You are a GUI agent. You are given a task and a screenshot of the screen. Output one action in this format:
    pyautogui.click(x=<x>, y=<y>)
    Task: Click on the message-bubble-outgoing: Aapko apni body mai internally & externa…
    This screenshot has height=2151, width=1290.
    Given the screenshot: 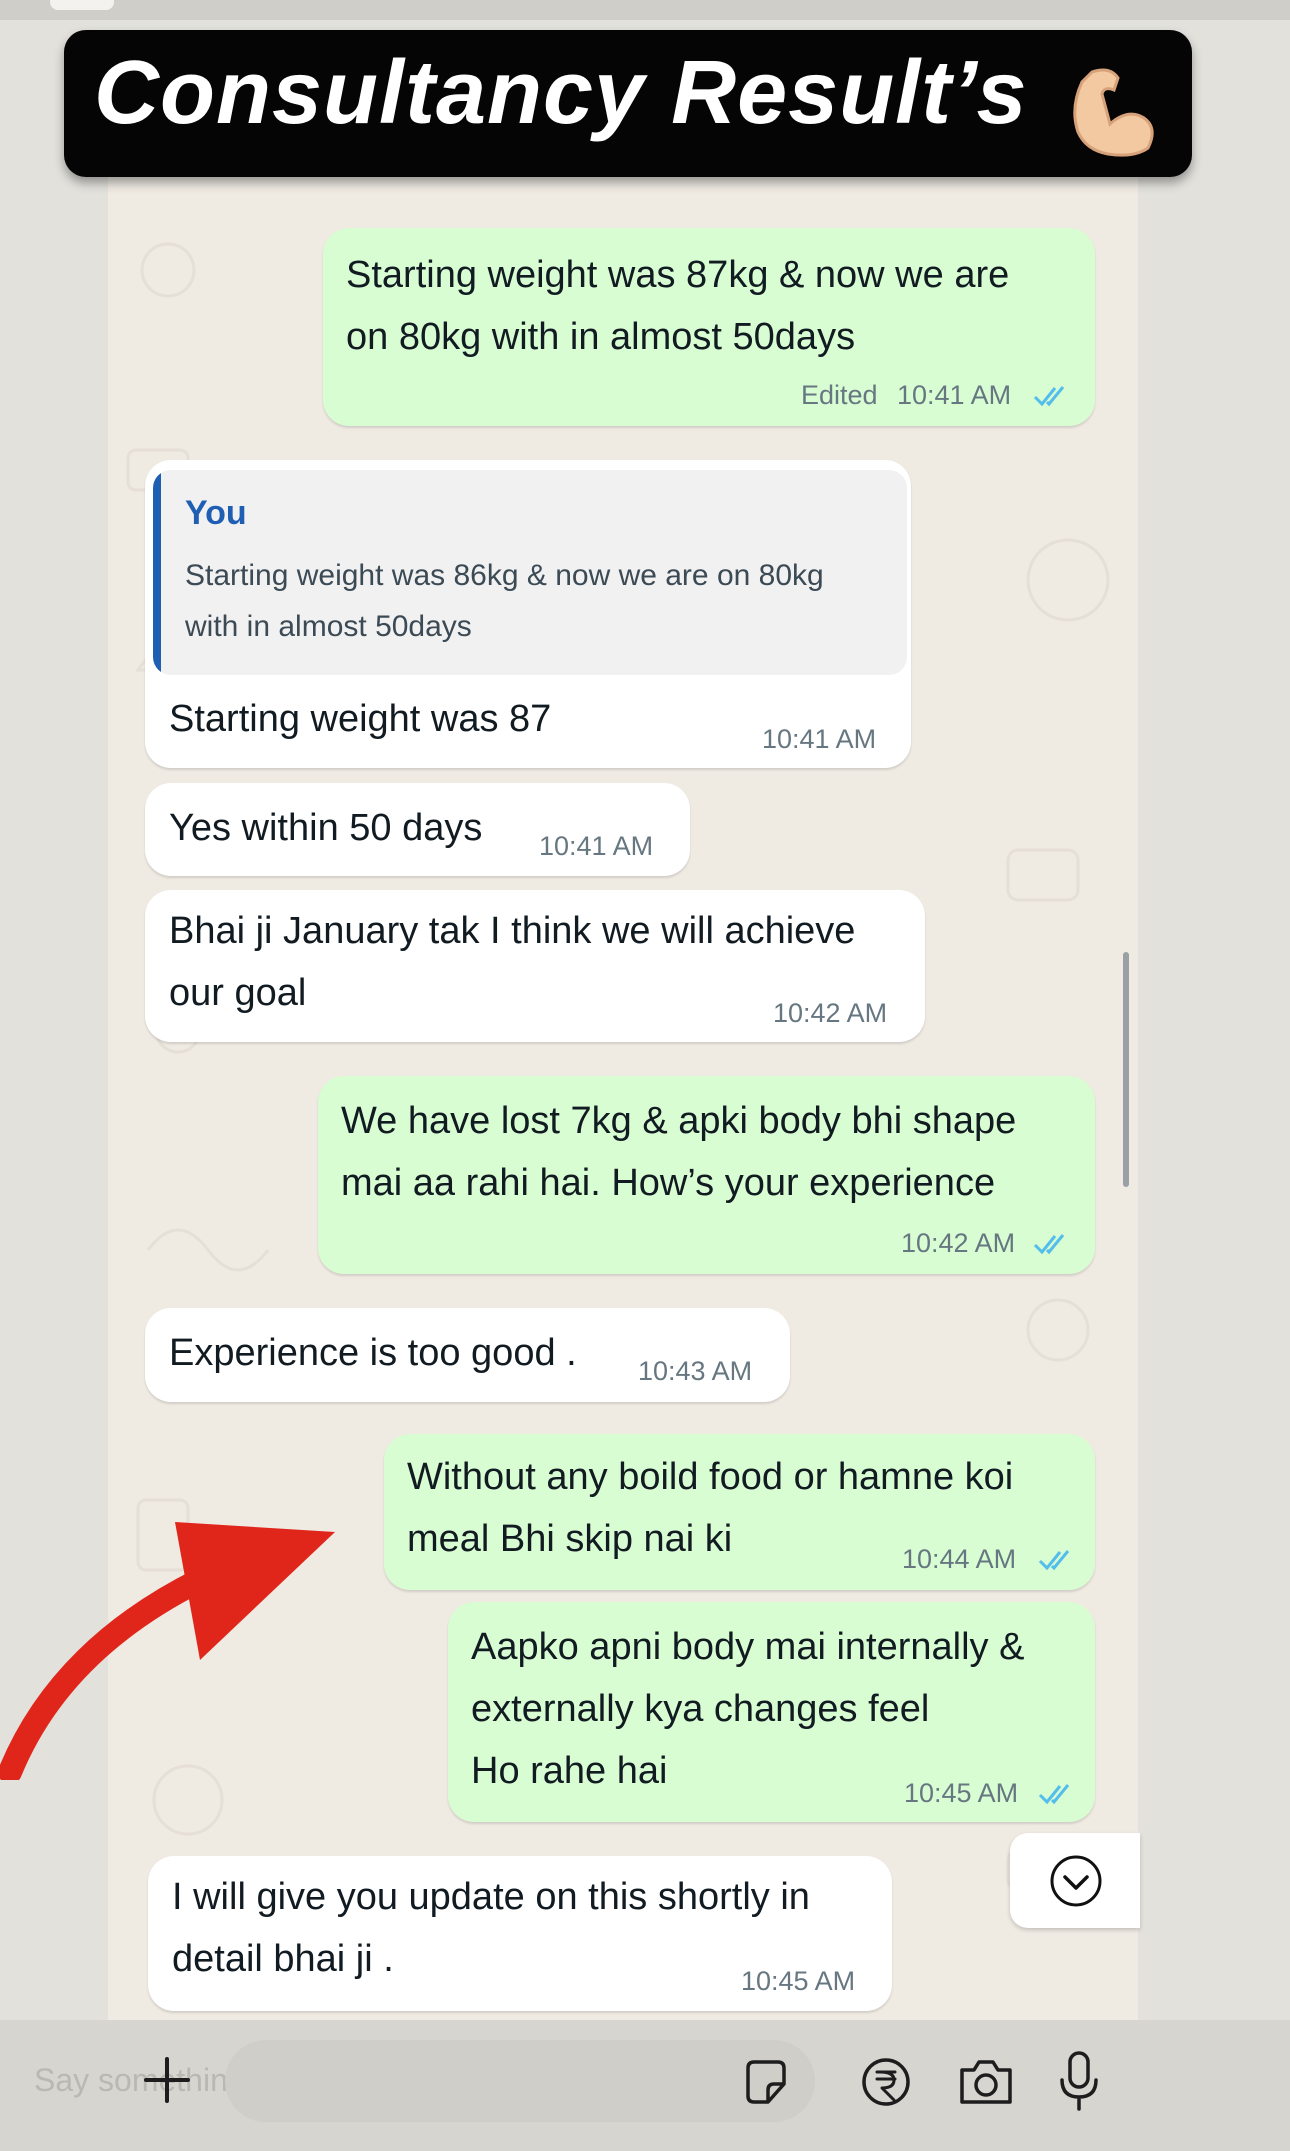 What is the action you would take?
    pyautogui.click(x=771, y=1712)
    